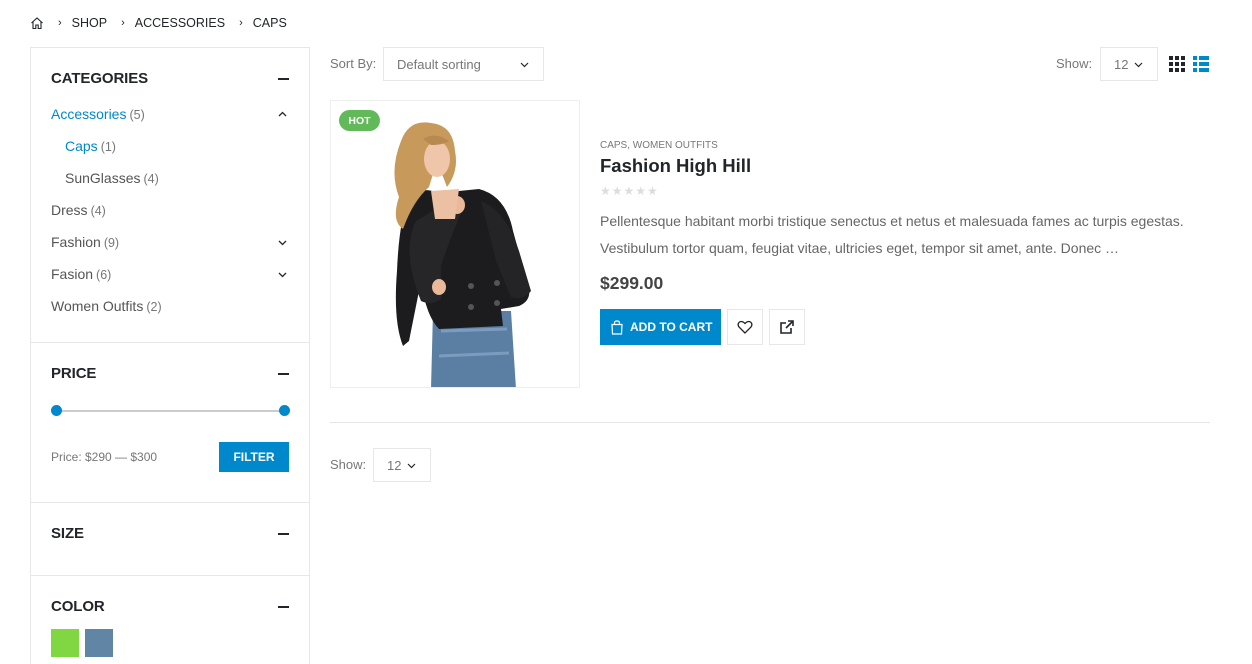  I want to click on filter-button: FILTER, so click(254, 457).